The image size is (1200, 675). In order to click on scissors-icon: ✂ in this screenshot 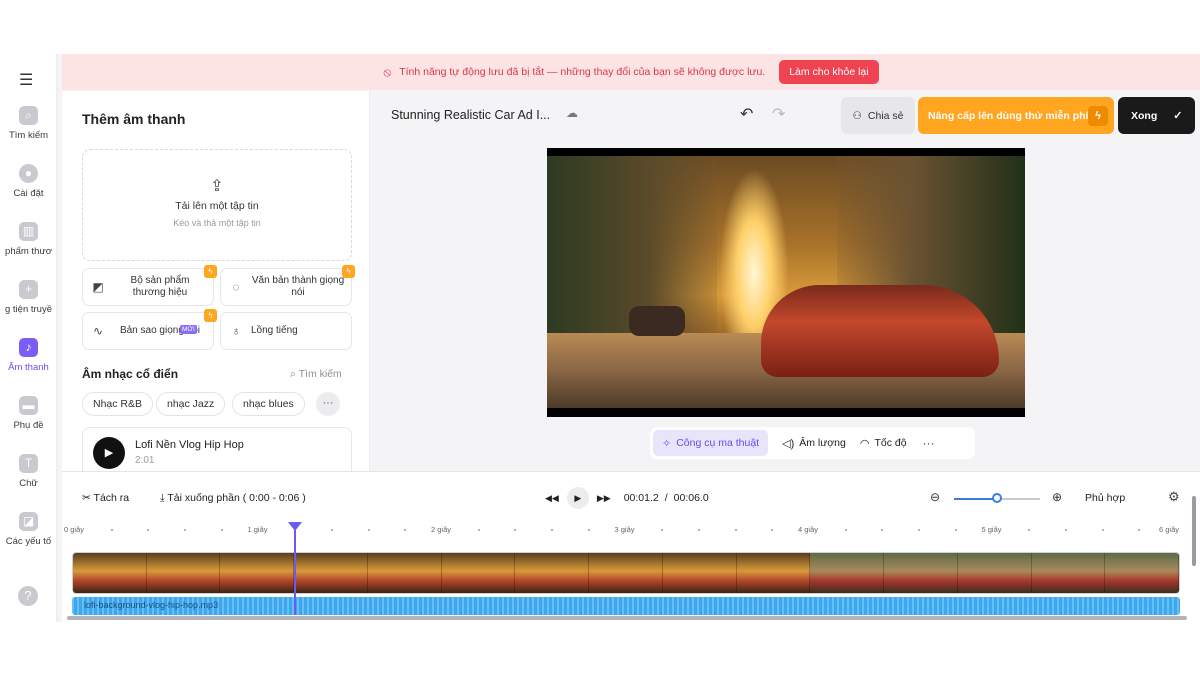, I will do `click(86, 498)`.